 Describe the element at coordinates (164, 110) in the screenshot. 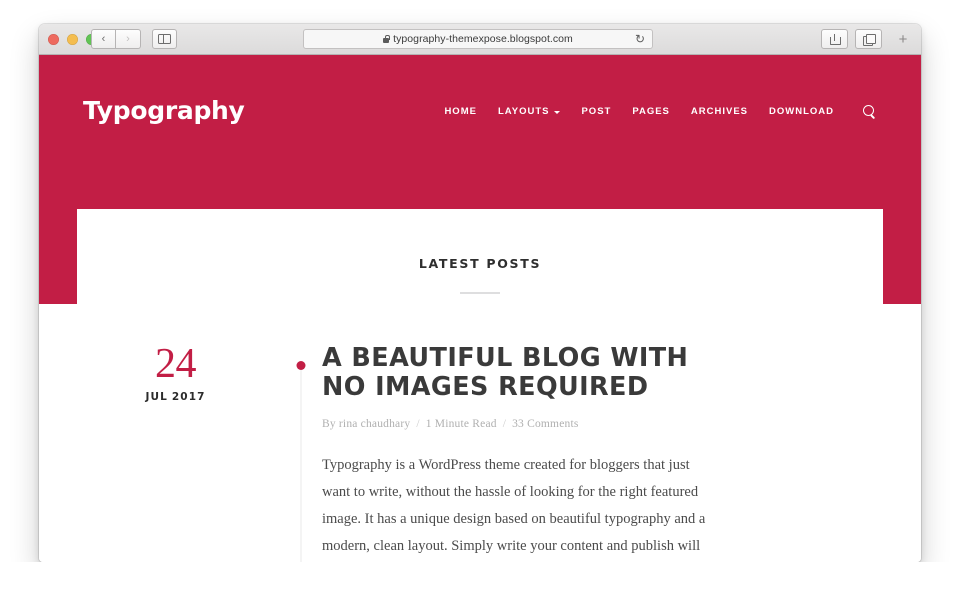

I see `site-logo: Typography` at that location.